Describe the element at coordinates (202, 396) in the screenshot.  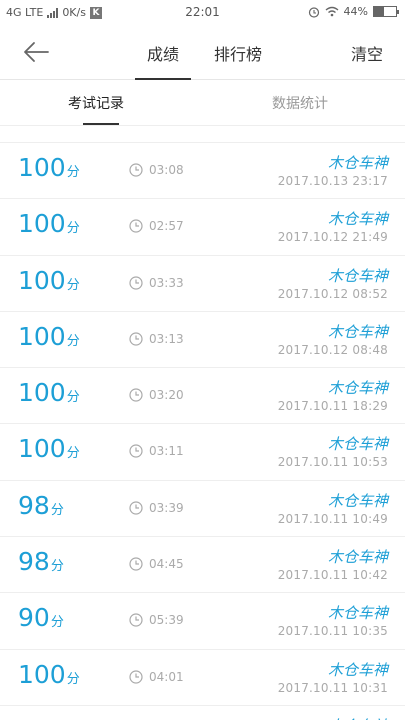
I see `record-row: 100分 03:20 木仓车神 2017.10.11 18:29` at that location.